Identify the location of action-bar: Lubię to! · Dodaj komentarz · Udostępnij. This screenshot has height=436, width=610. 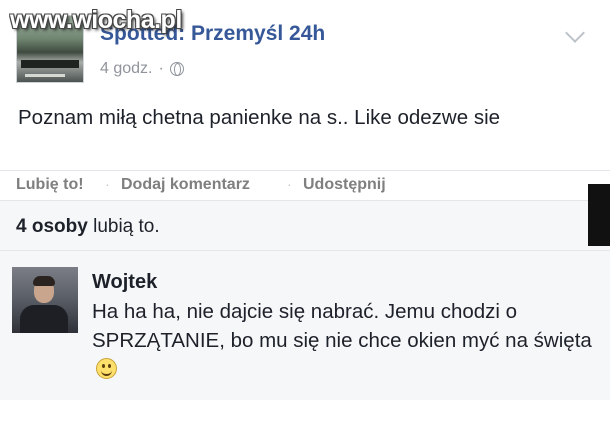
(305, 185).